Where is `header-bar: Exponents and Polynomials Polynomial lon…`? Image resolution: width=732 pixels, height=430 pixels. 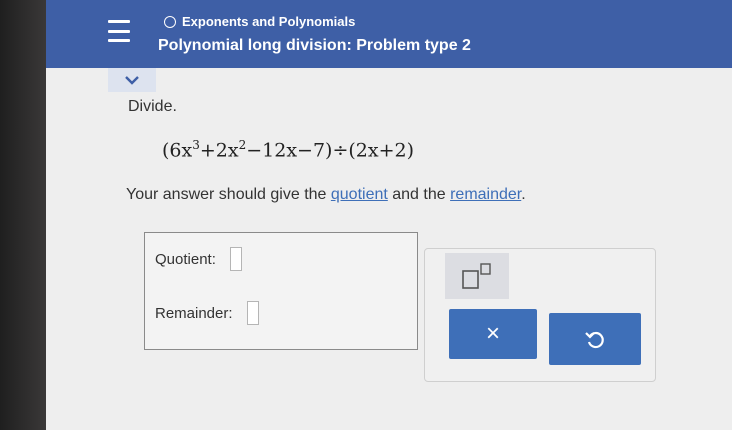
header-bar: Exponents and Polynomials Polynomial lon… is located at coordinates (389, 34).